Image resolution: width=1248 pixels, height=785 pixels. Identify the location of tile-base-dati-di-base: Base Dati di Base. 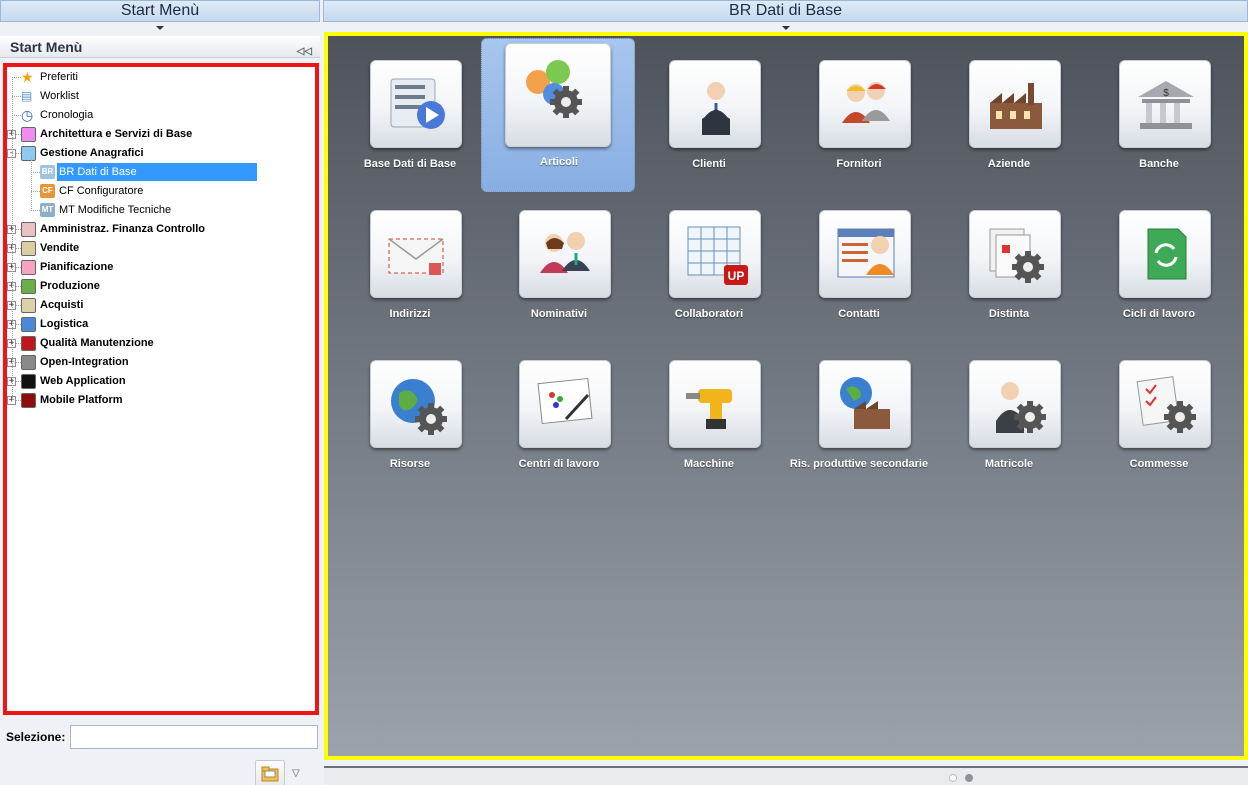
(410, 116).